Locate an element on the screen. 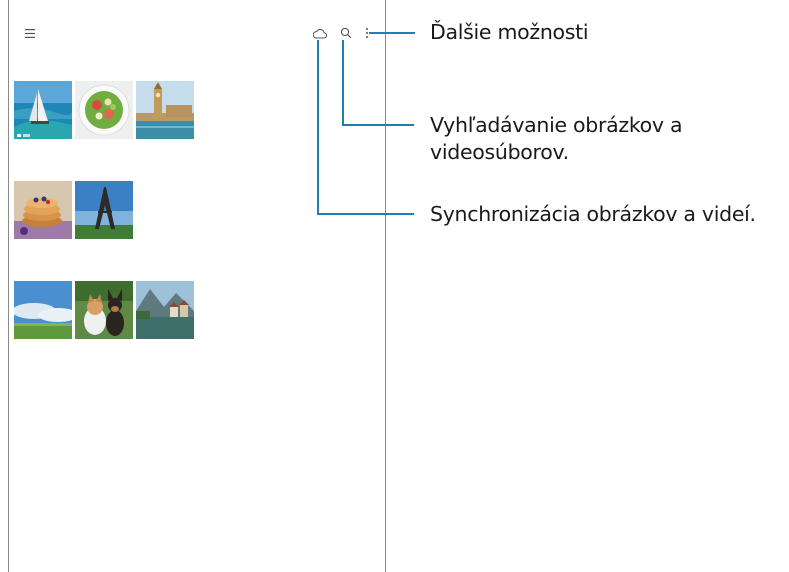 The width and height of the screenshot is (789, 572). hamburger-menu-icon is located at coordinates (30, 33).